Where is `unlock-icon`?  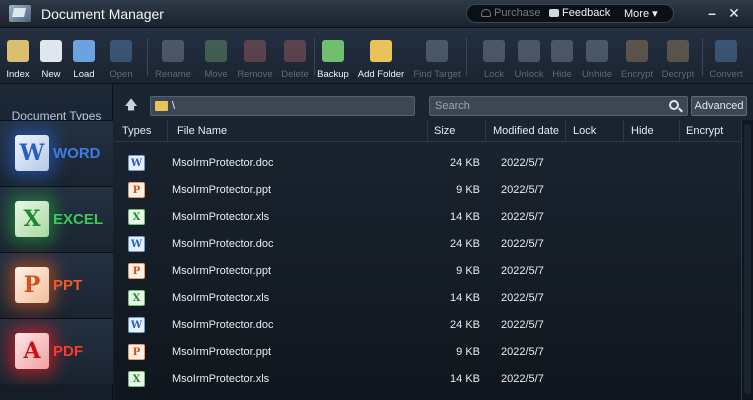
unlock-icon is located at coordinates (529, 51).